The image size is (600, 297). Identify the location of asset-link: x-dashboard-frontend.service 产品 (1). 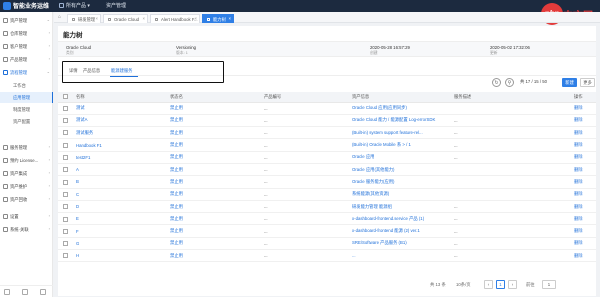
(388, 218).